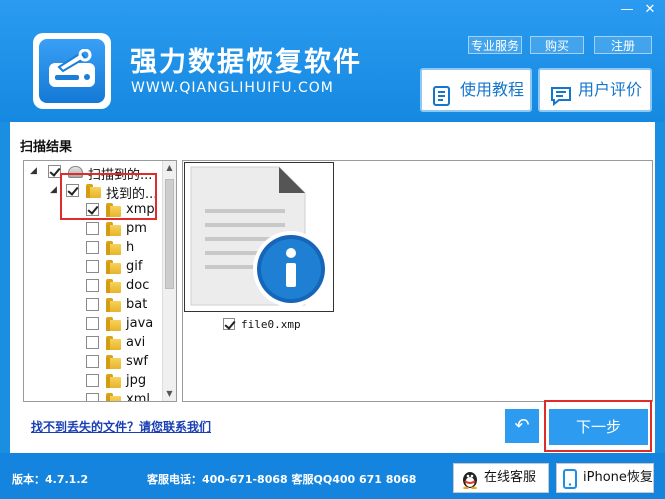 The height and width of the screenshot is (499, 665). What do you see at coordinates (282, 479) in the screenshot?
I see `service-hotline: 客服电话：400-671-8068 客服QQ400 671 8068` at bounding box center [282, 479].